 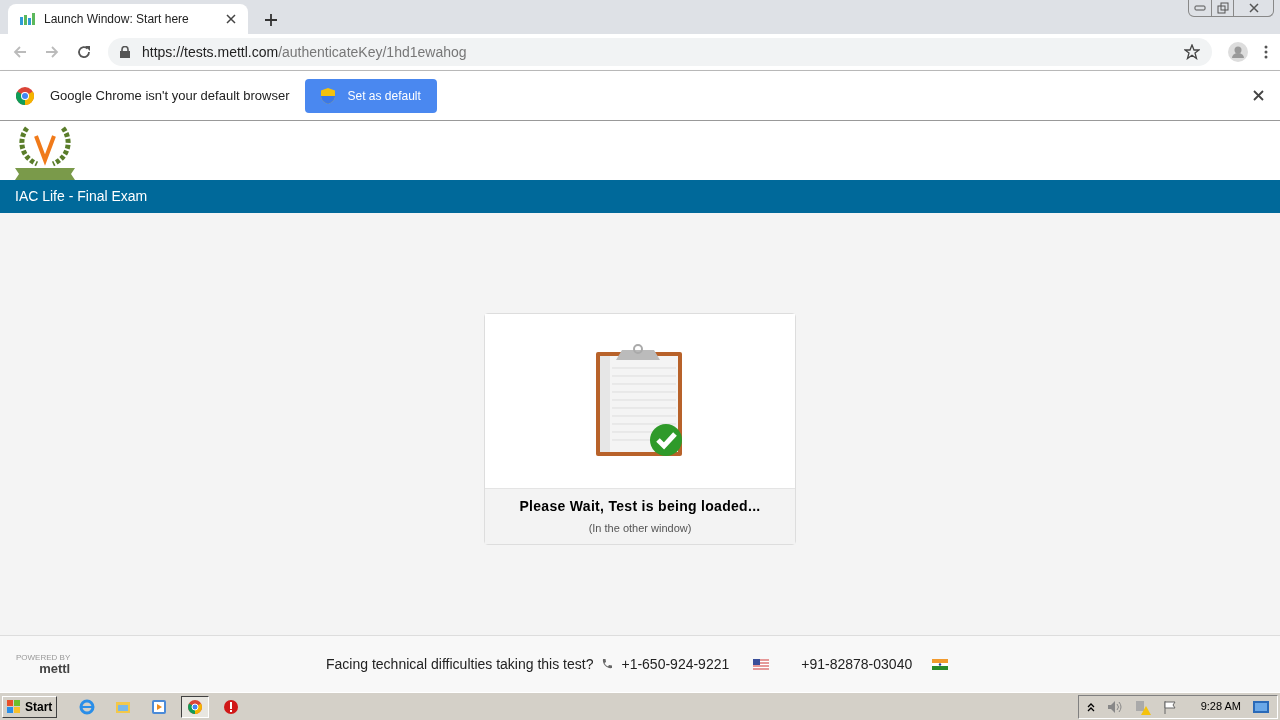 What do you see at coordinates (271, 20) in the screenshot?
I see `new-tab-icon` at bounding box center [271, 20].